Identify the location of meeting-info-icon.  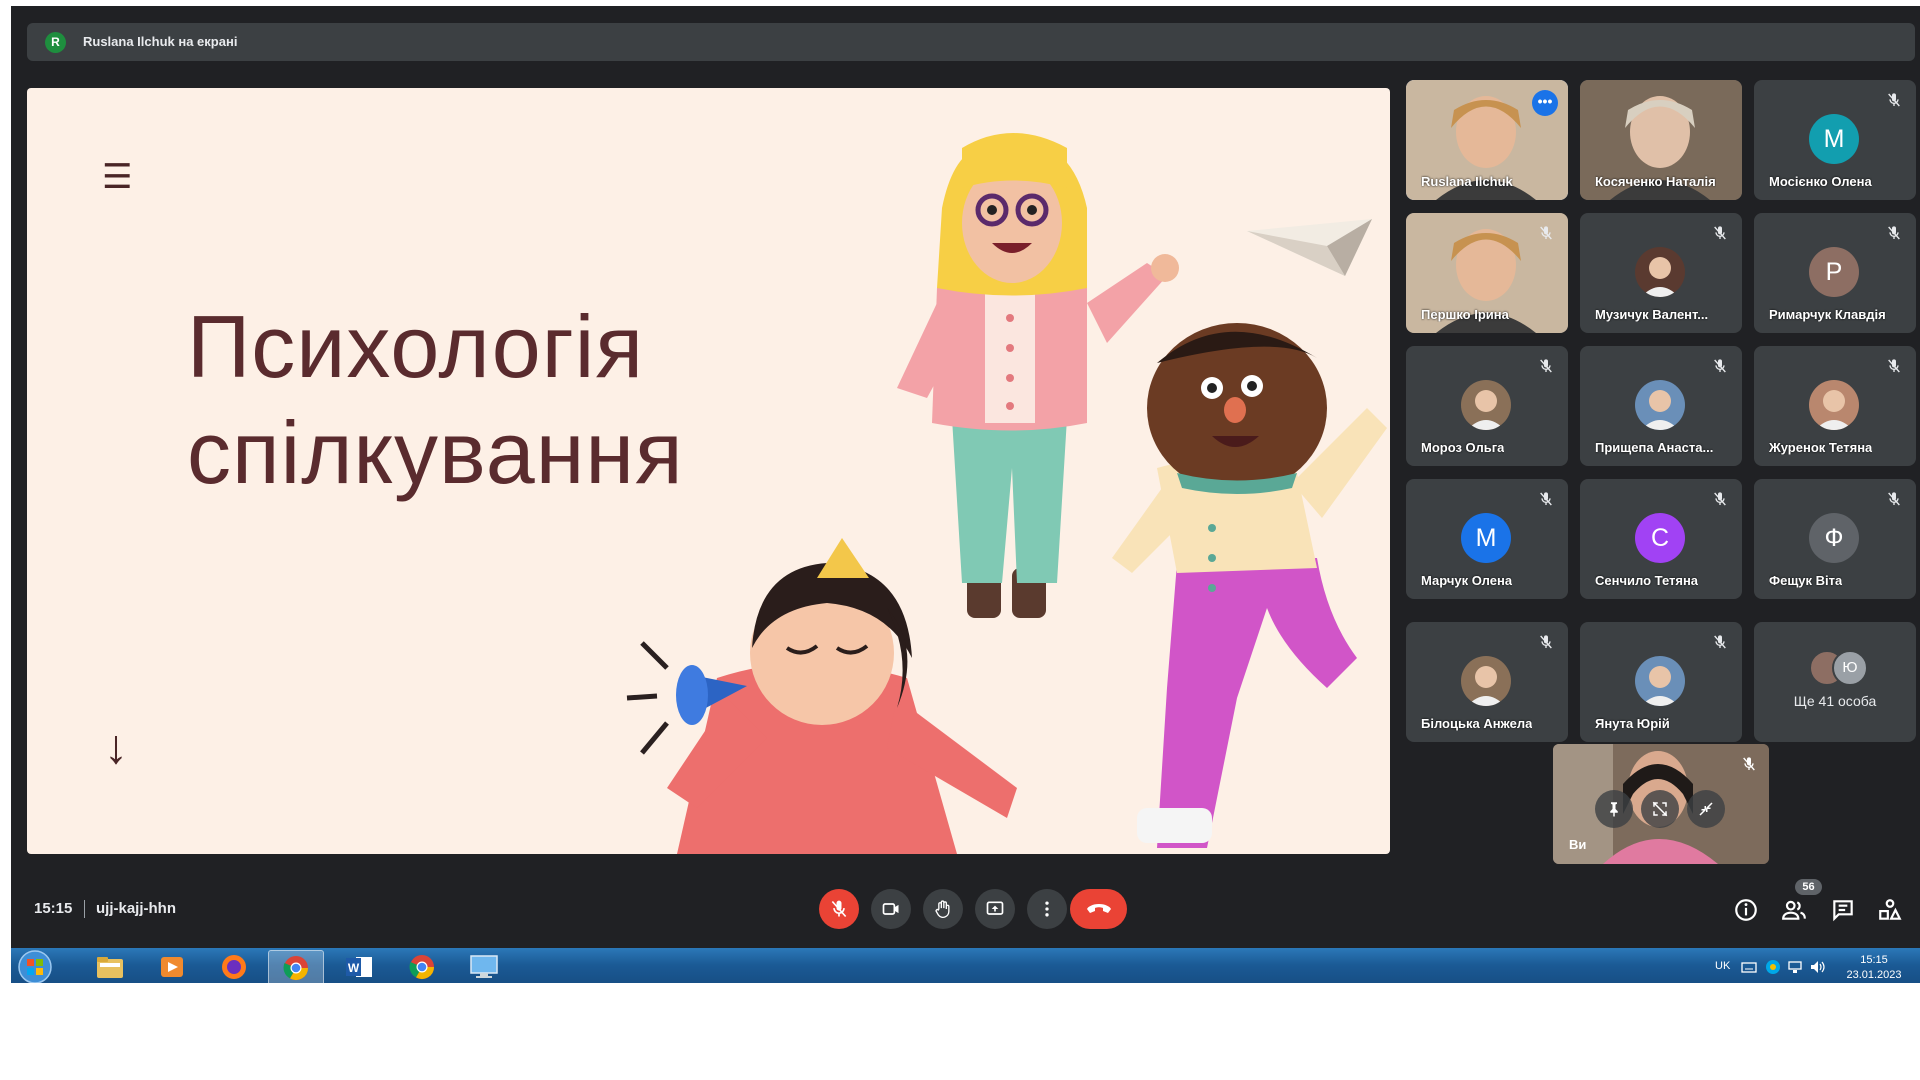
(1746, 910).